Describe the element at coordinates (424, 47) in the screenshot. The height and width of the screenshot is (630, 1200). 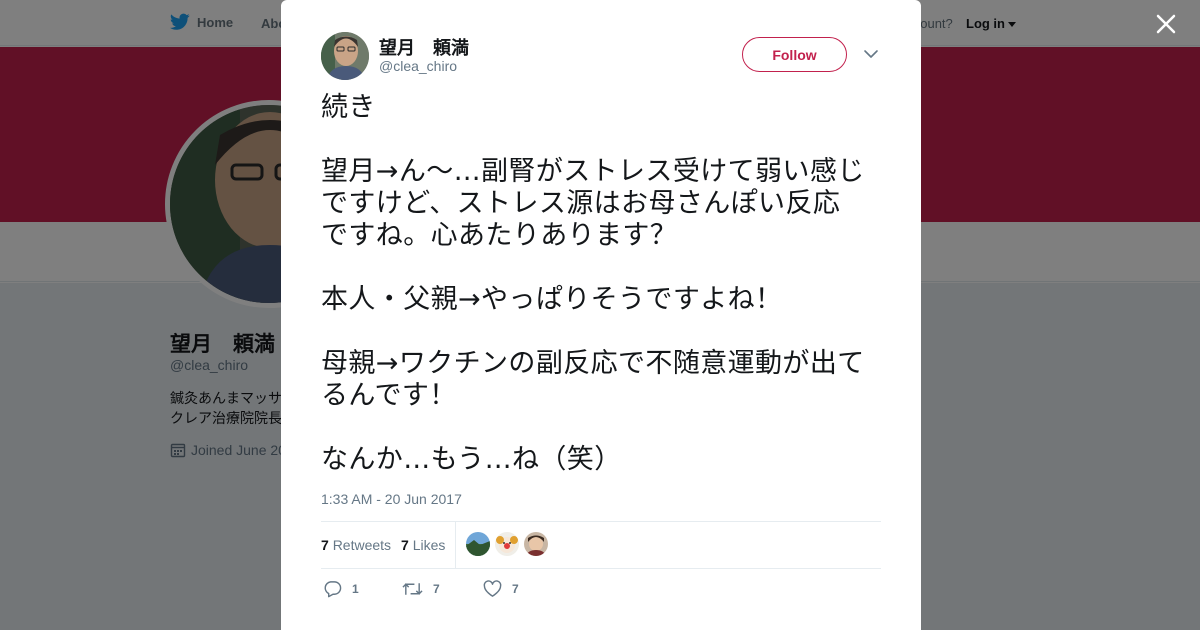
I see `tweet-author-name: 望月 頼満` at that location.